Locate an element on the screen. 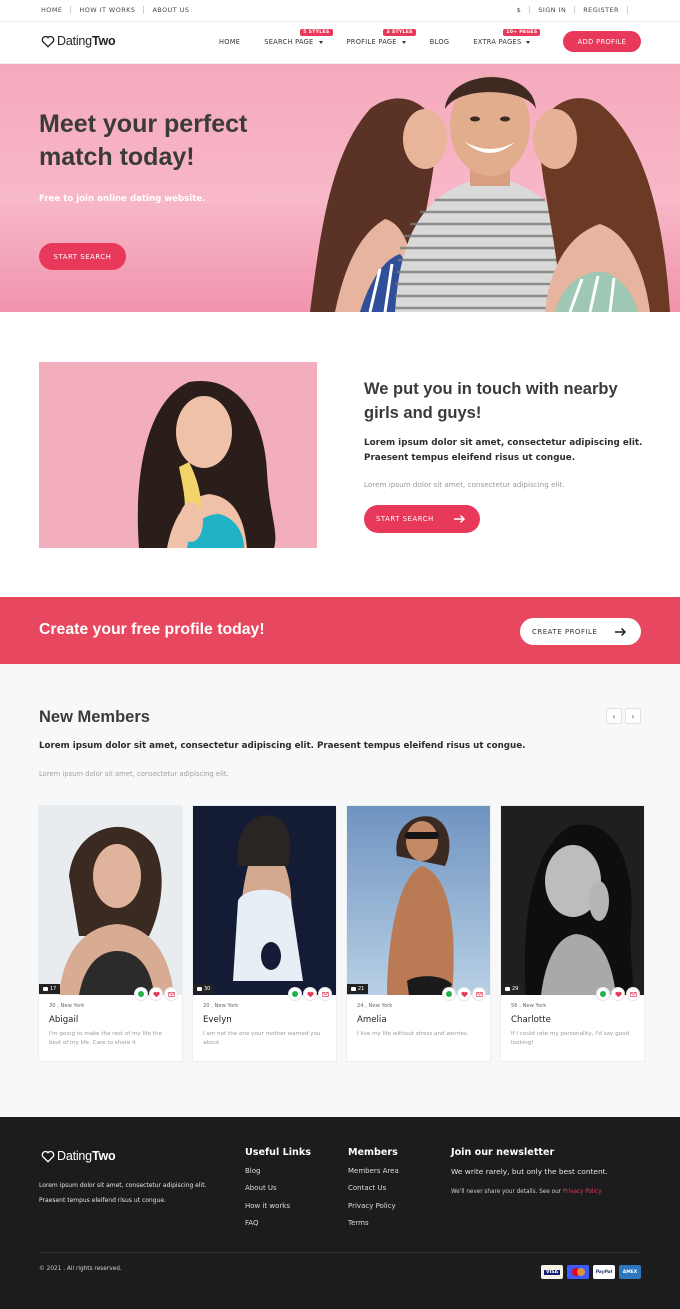  start-search-button: START SEARCH is located at coordinates (82, 256).